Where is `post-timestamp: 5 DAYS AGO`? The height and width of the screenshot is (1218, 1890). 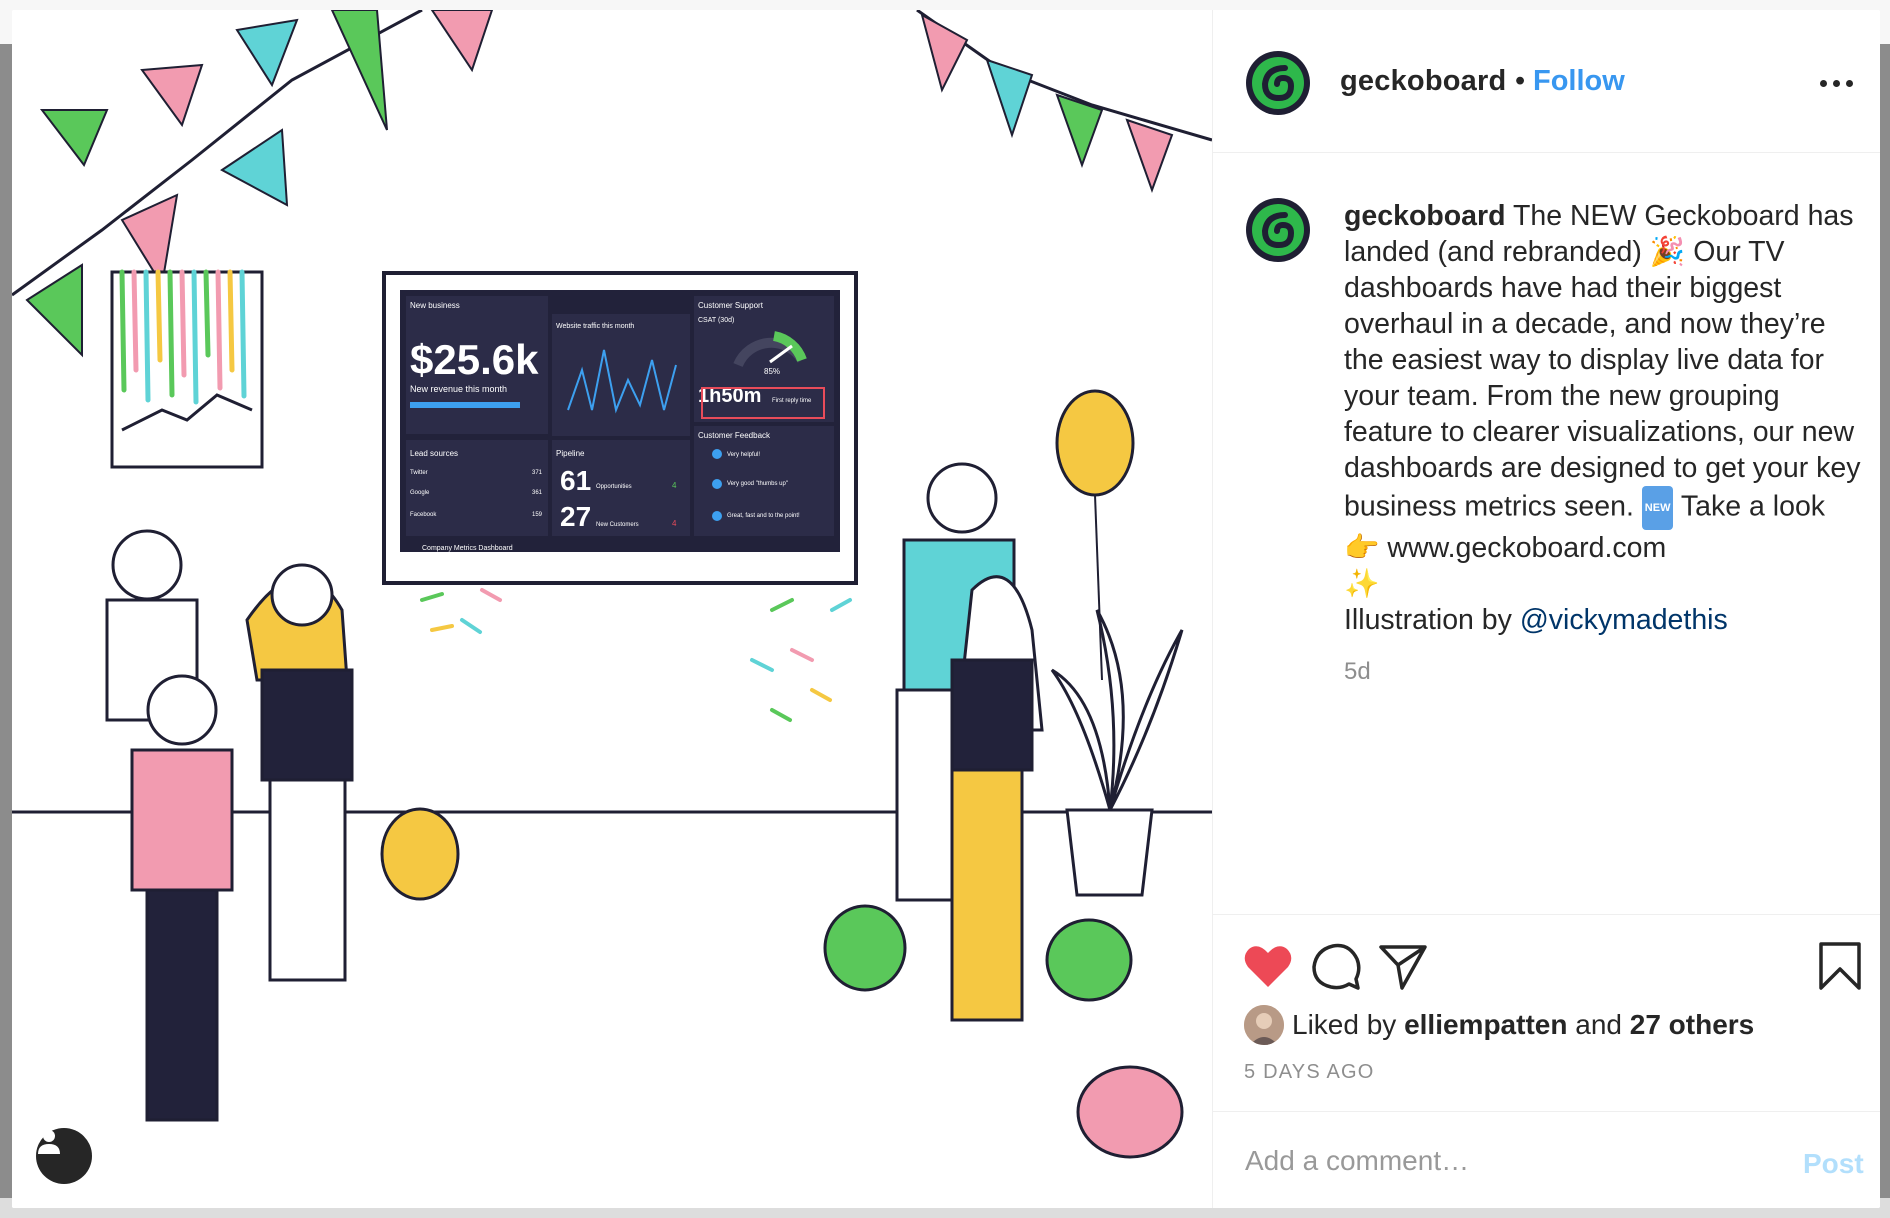 post-timestamp: 5 DAYS AGO is located at coordinates (1309, 1072).